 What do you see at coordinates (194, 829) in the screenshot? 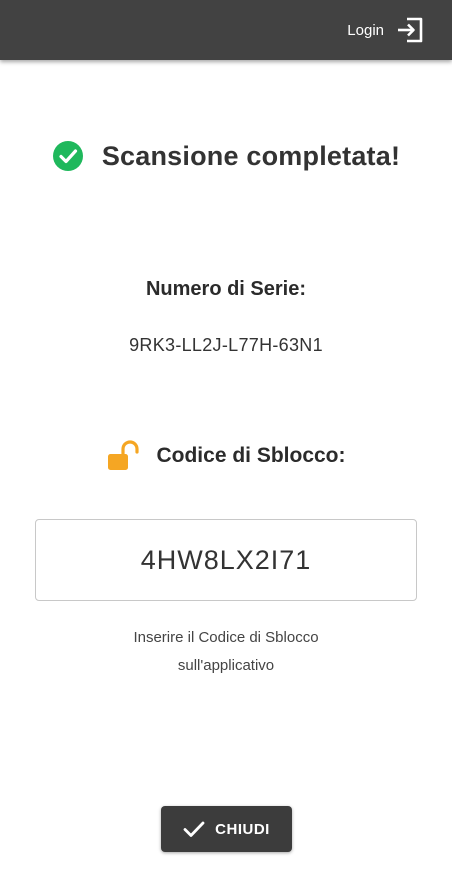
I see `check-icon` at bounding box center [194, 829].